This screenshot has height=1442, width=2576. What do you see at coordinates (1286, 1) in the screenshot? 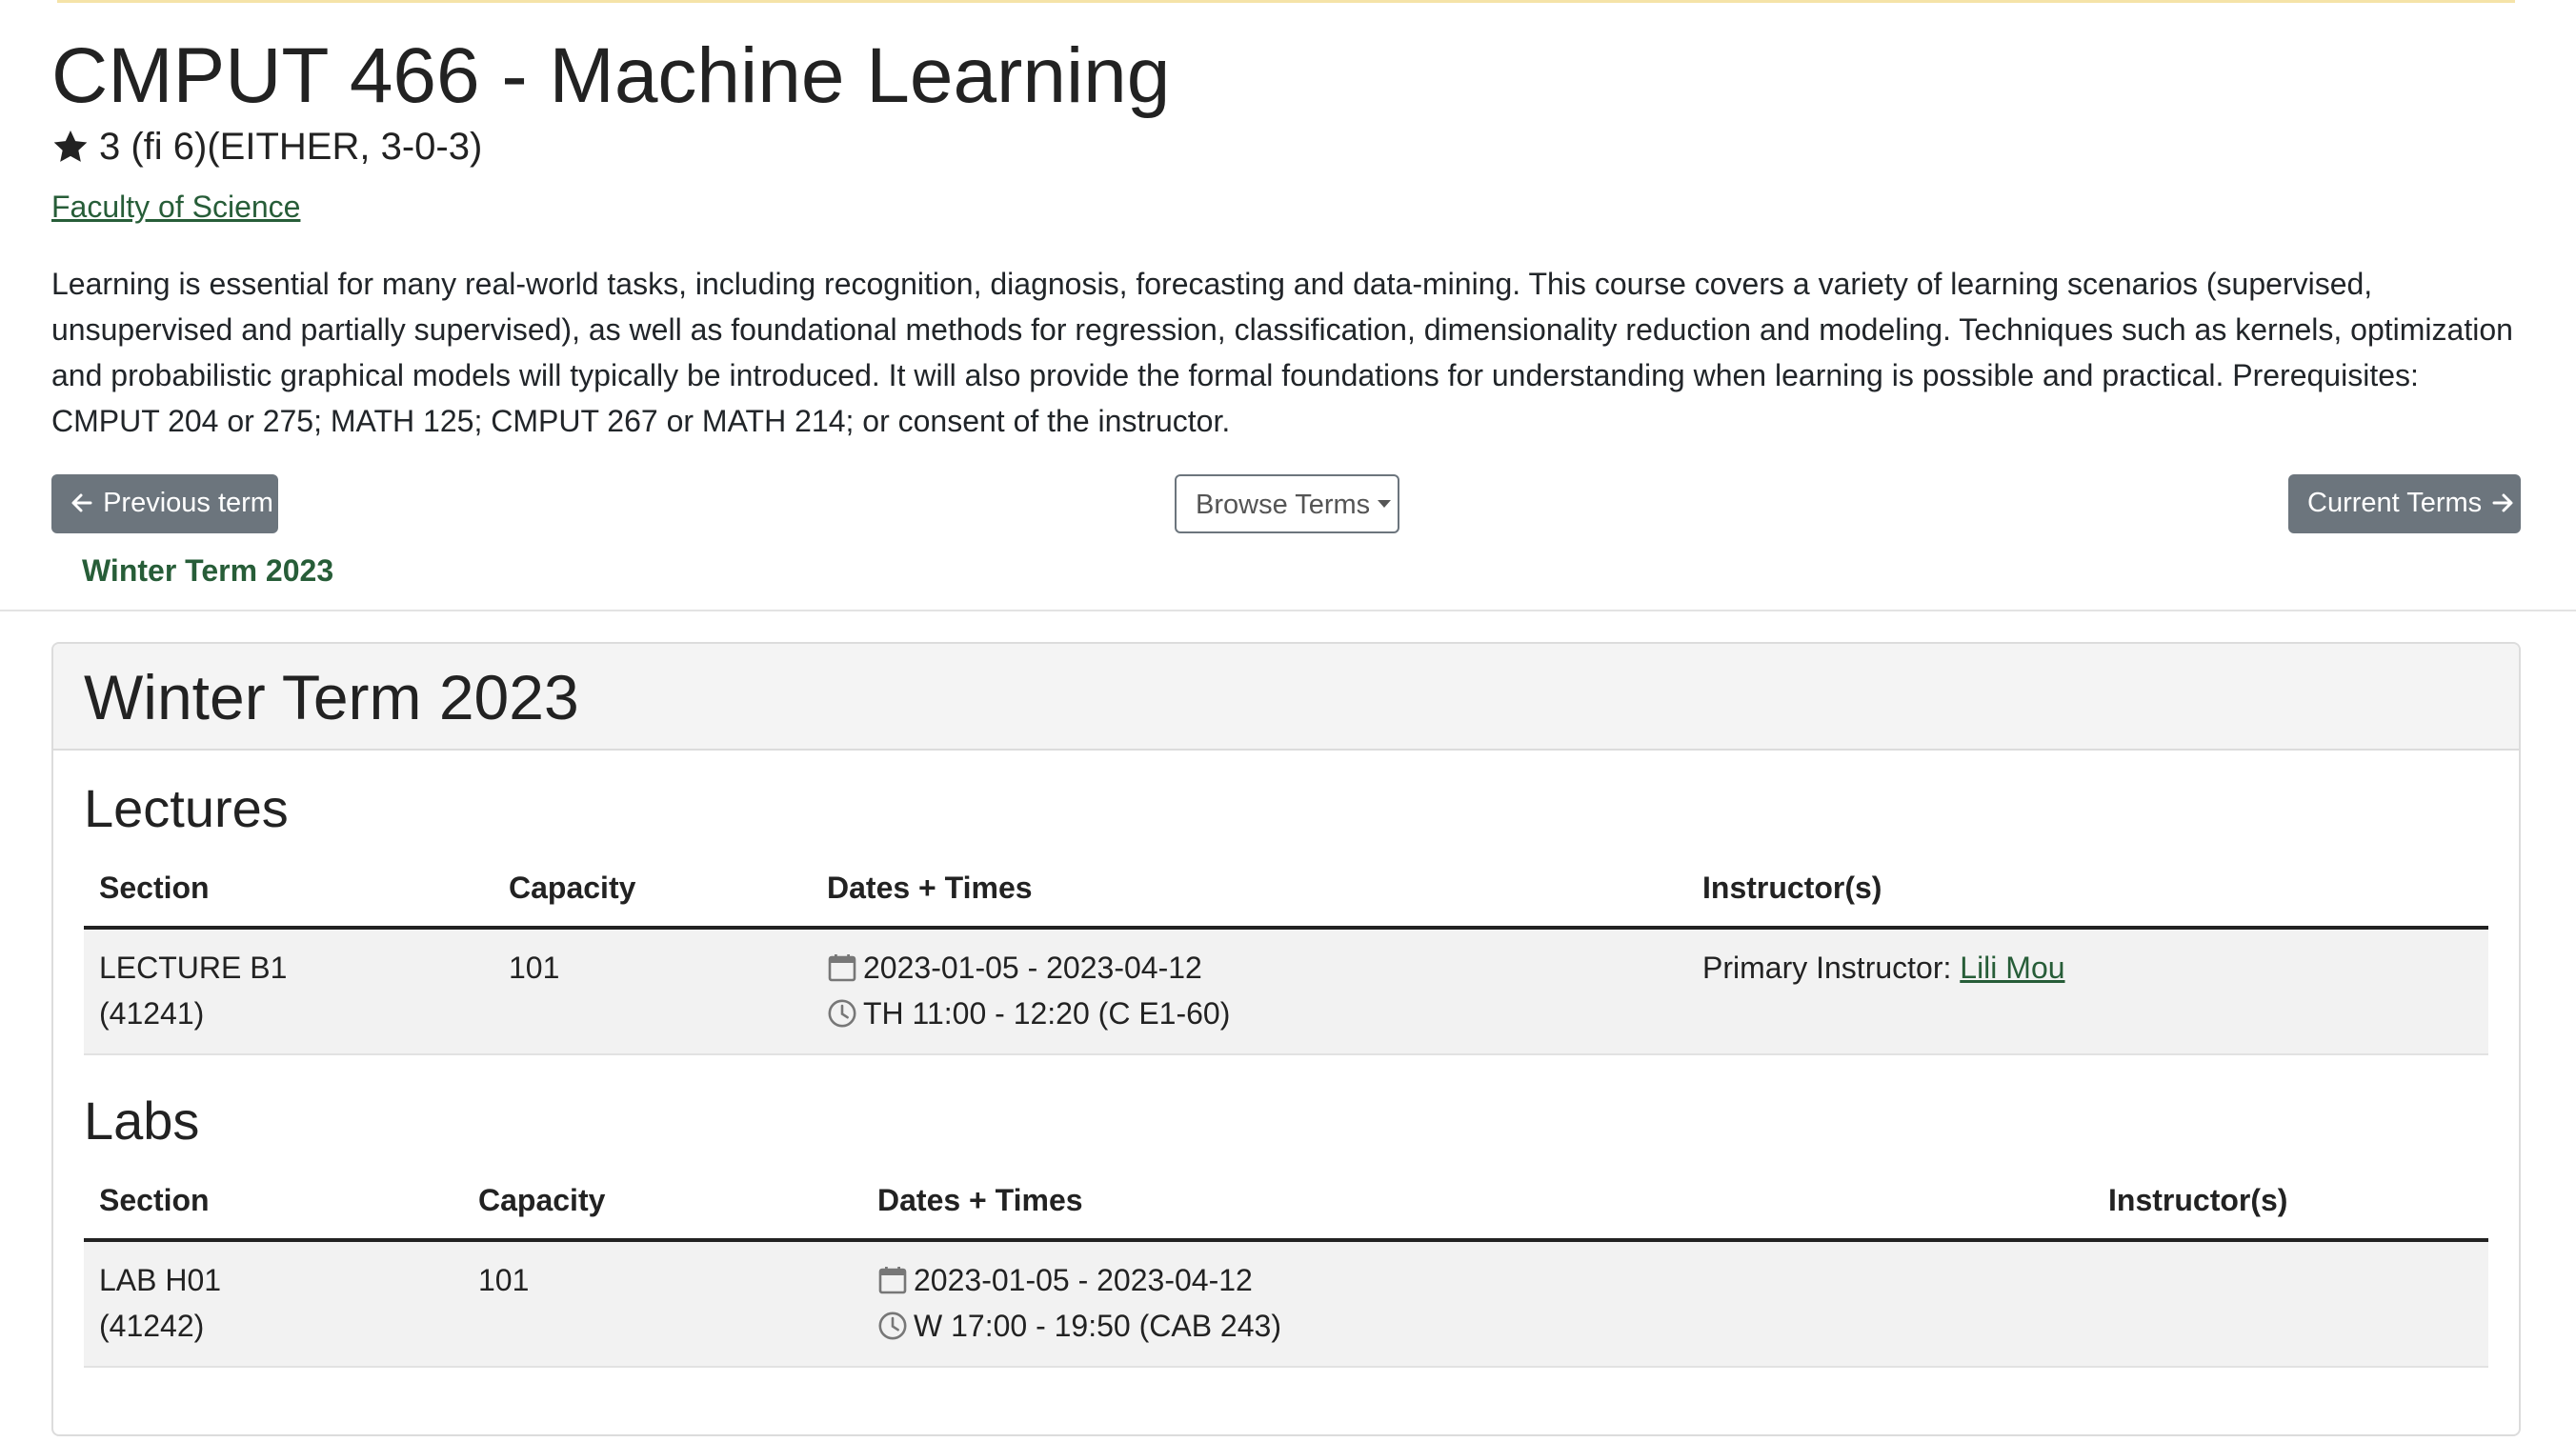
I see `top-accent-bar` at bounding box center [1286, 1].